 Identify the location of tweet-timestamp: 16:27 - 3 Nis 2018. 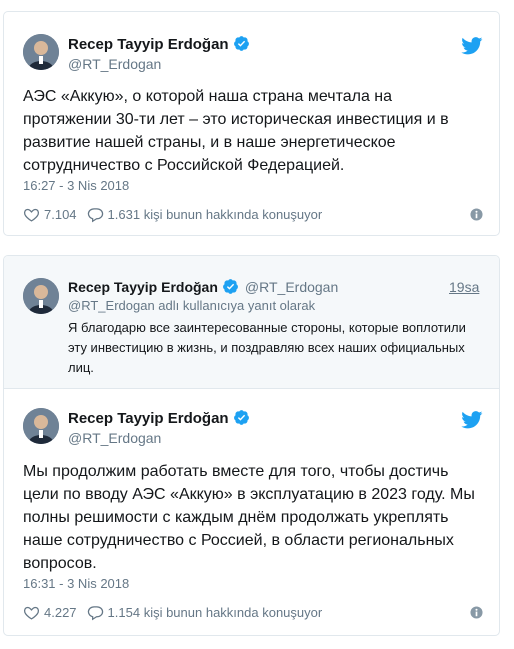
(76, 185).